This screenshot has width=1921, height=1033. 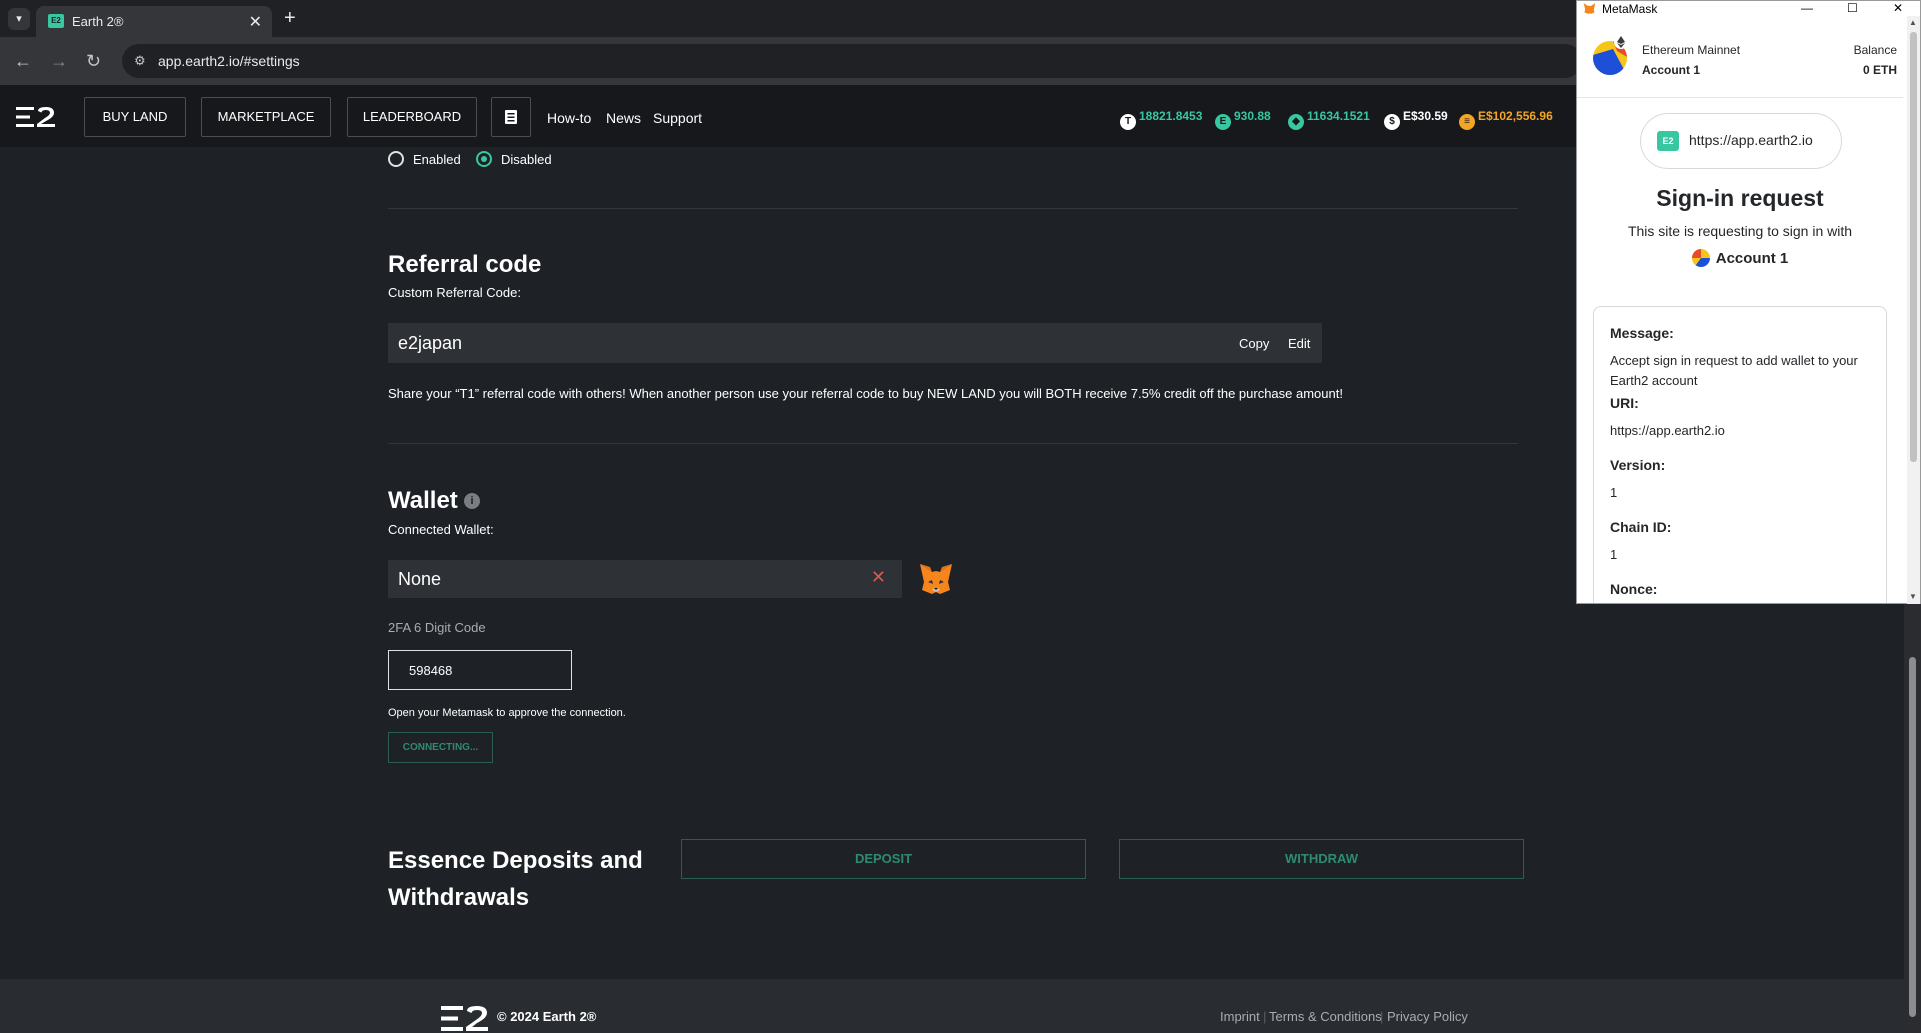 I want to click on version-label: Version:, so click(x=1638, y=465).